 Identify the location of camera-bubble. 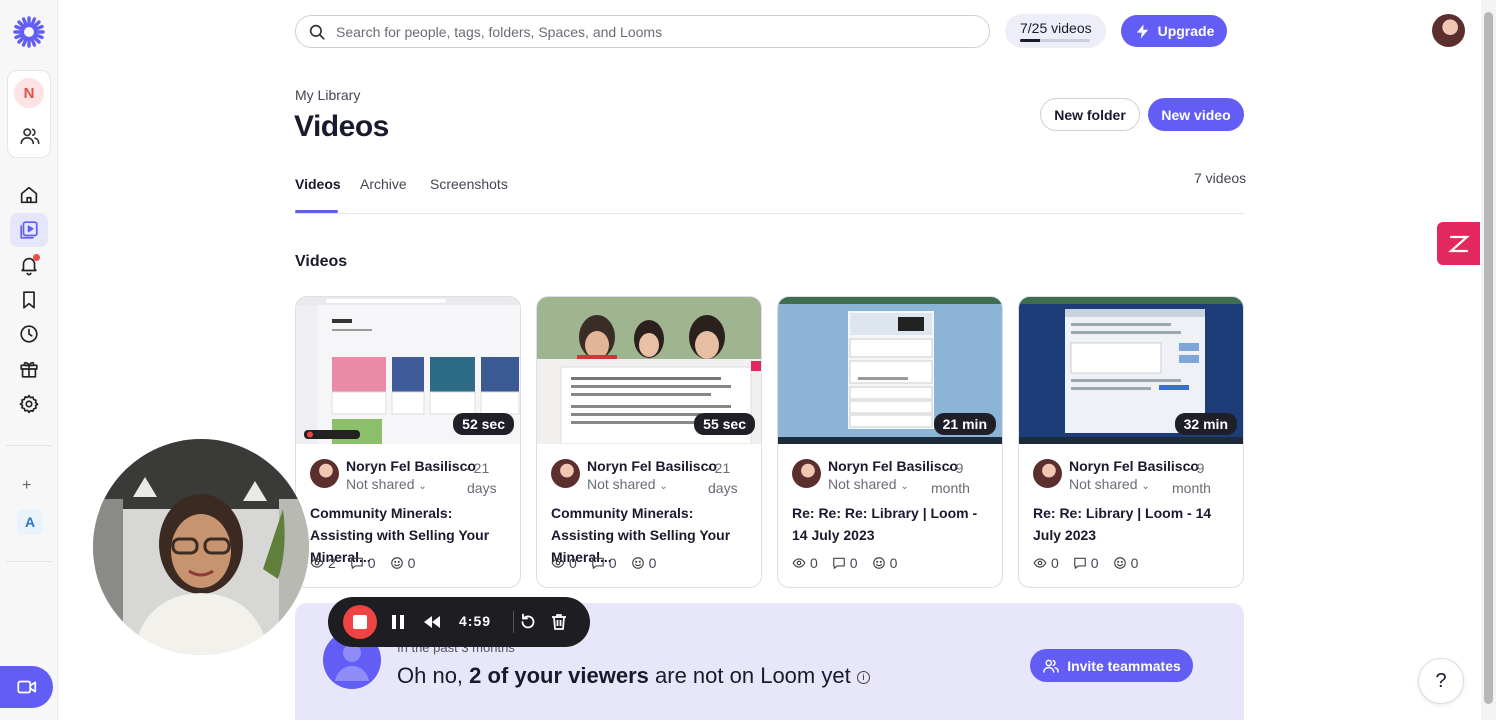
(201, 547).